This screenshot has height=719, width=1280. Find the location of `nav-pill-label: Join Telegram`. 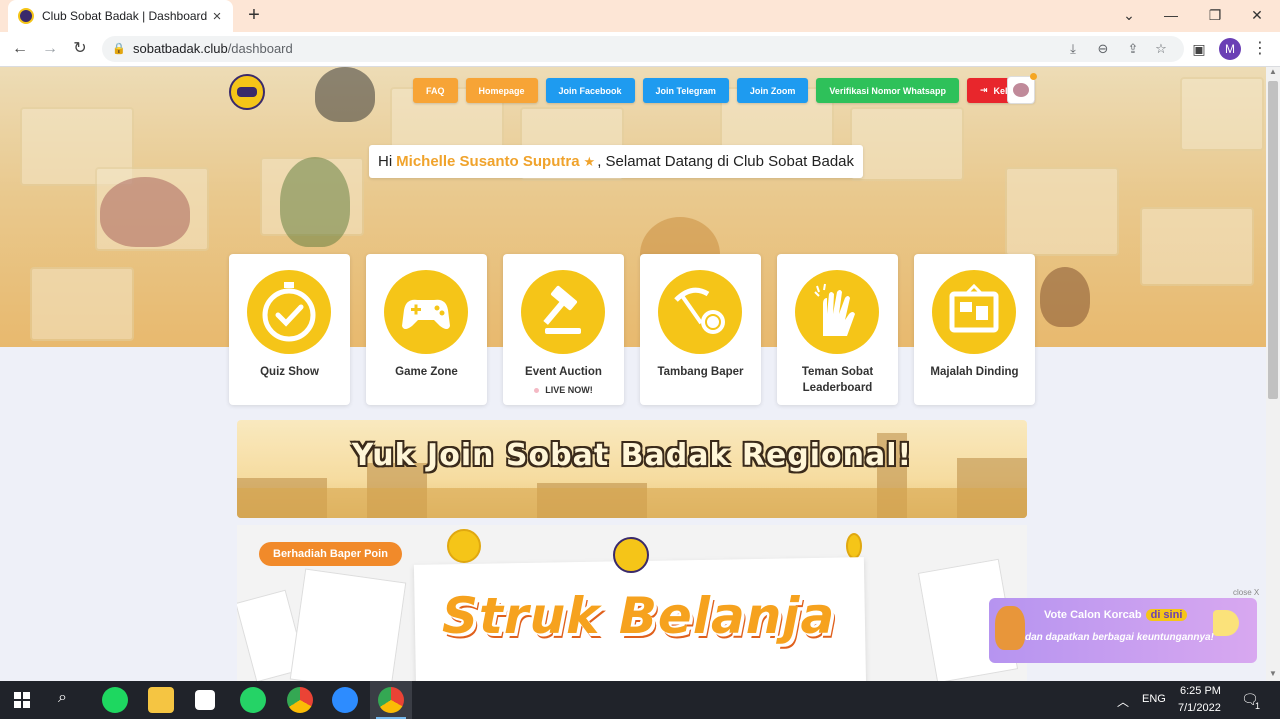

nav-pill-label: Join Telegram is located at coordinates (685, 90).